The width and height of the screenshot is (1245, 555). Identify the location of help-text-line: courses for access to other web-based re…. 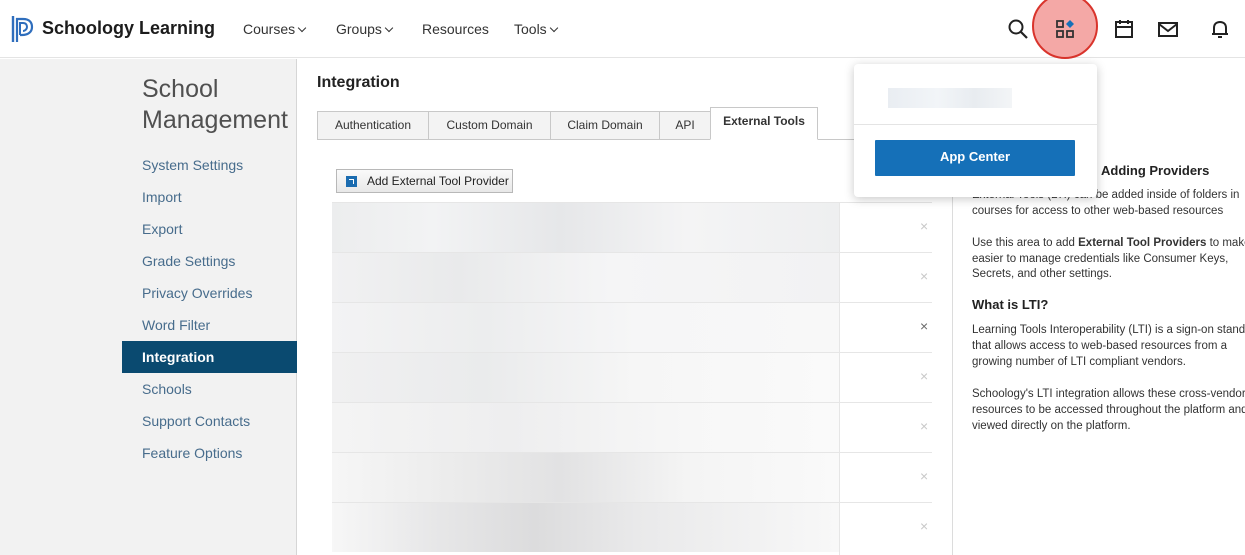
(1098, 211).